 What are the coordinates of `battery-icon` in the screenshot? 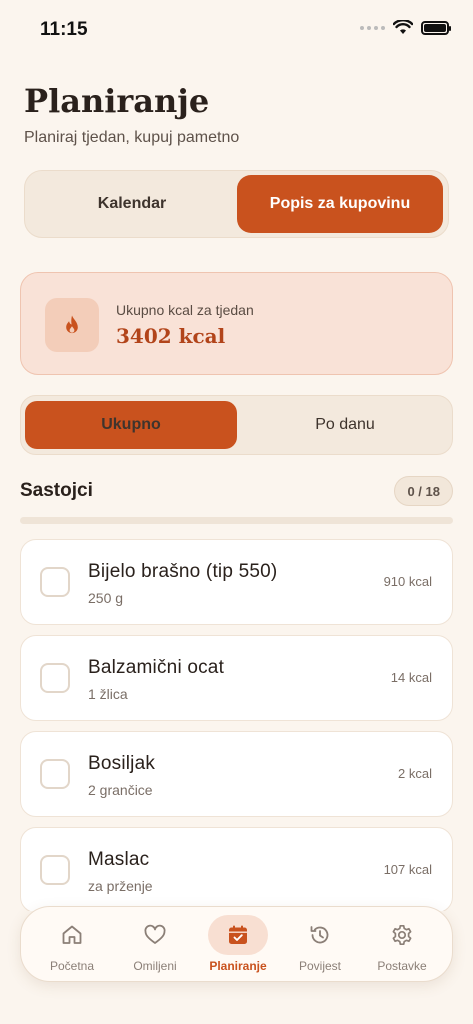 It's located at (436, 27).